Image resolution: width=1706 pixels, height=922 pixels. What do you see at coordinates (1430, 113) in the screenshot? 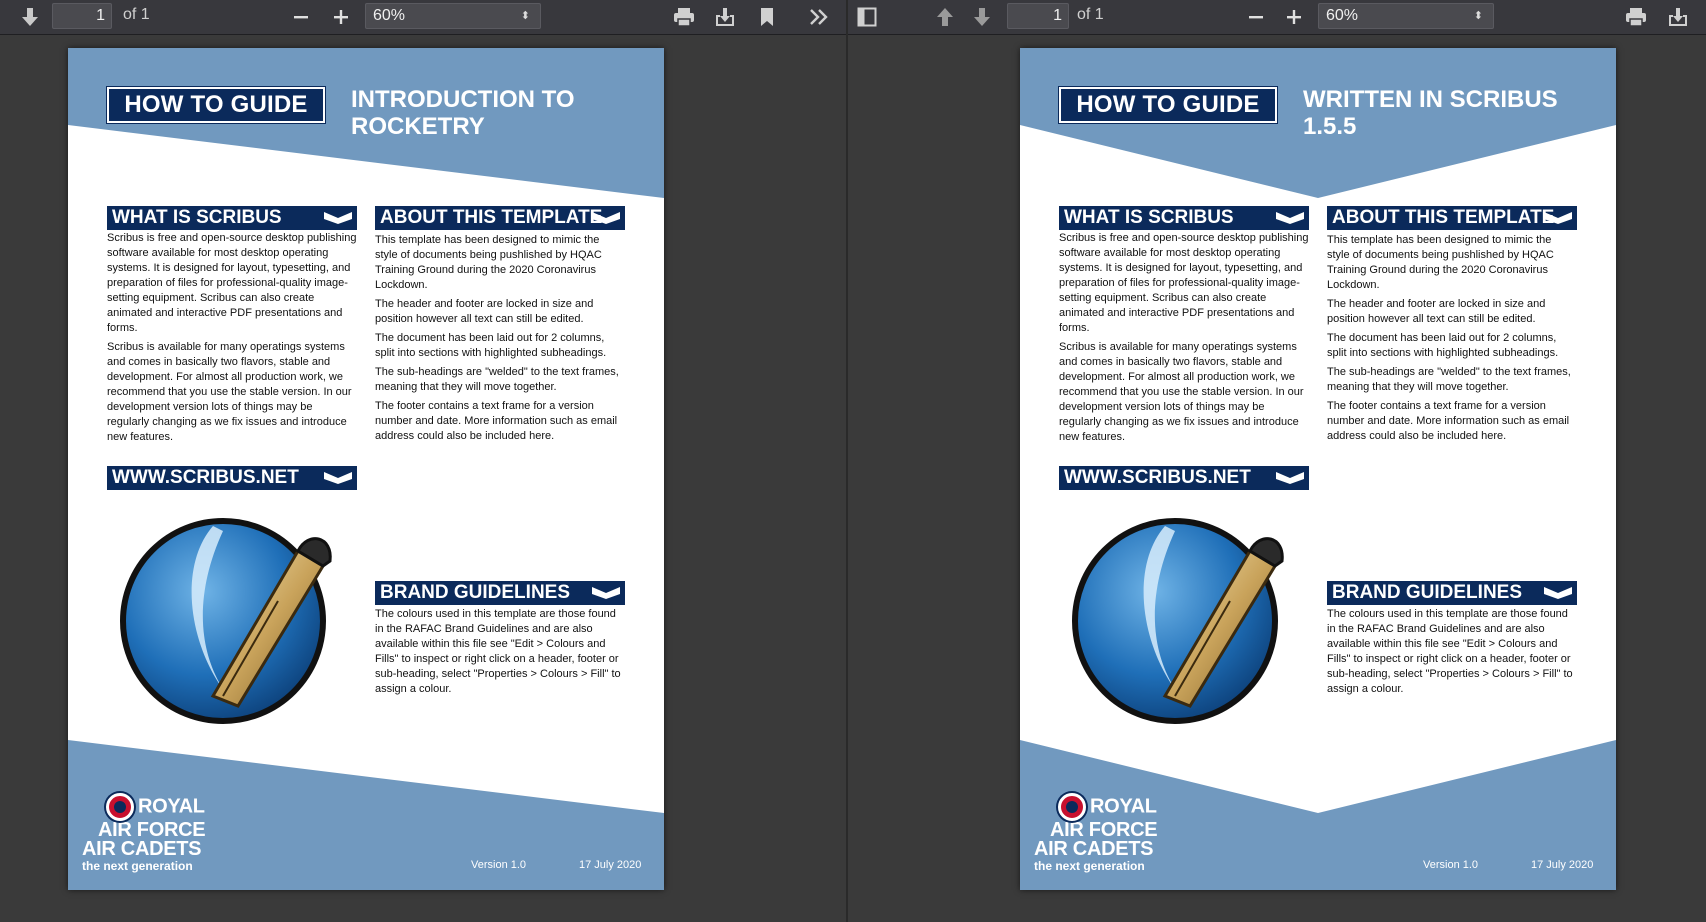
I see `page-title: WRITTEN IN SCRIBUS 1.5.5` at bounding box center [1430, 113].